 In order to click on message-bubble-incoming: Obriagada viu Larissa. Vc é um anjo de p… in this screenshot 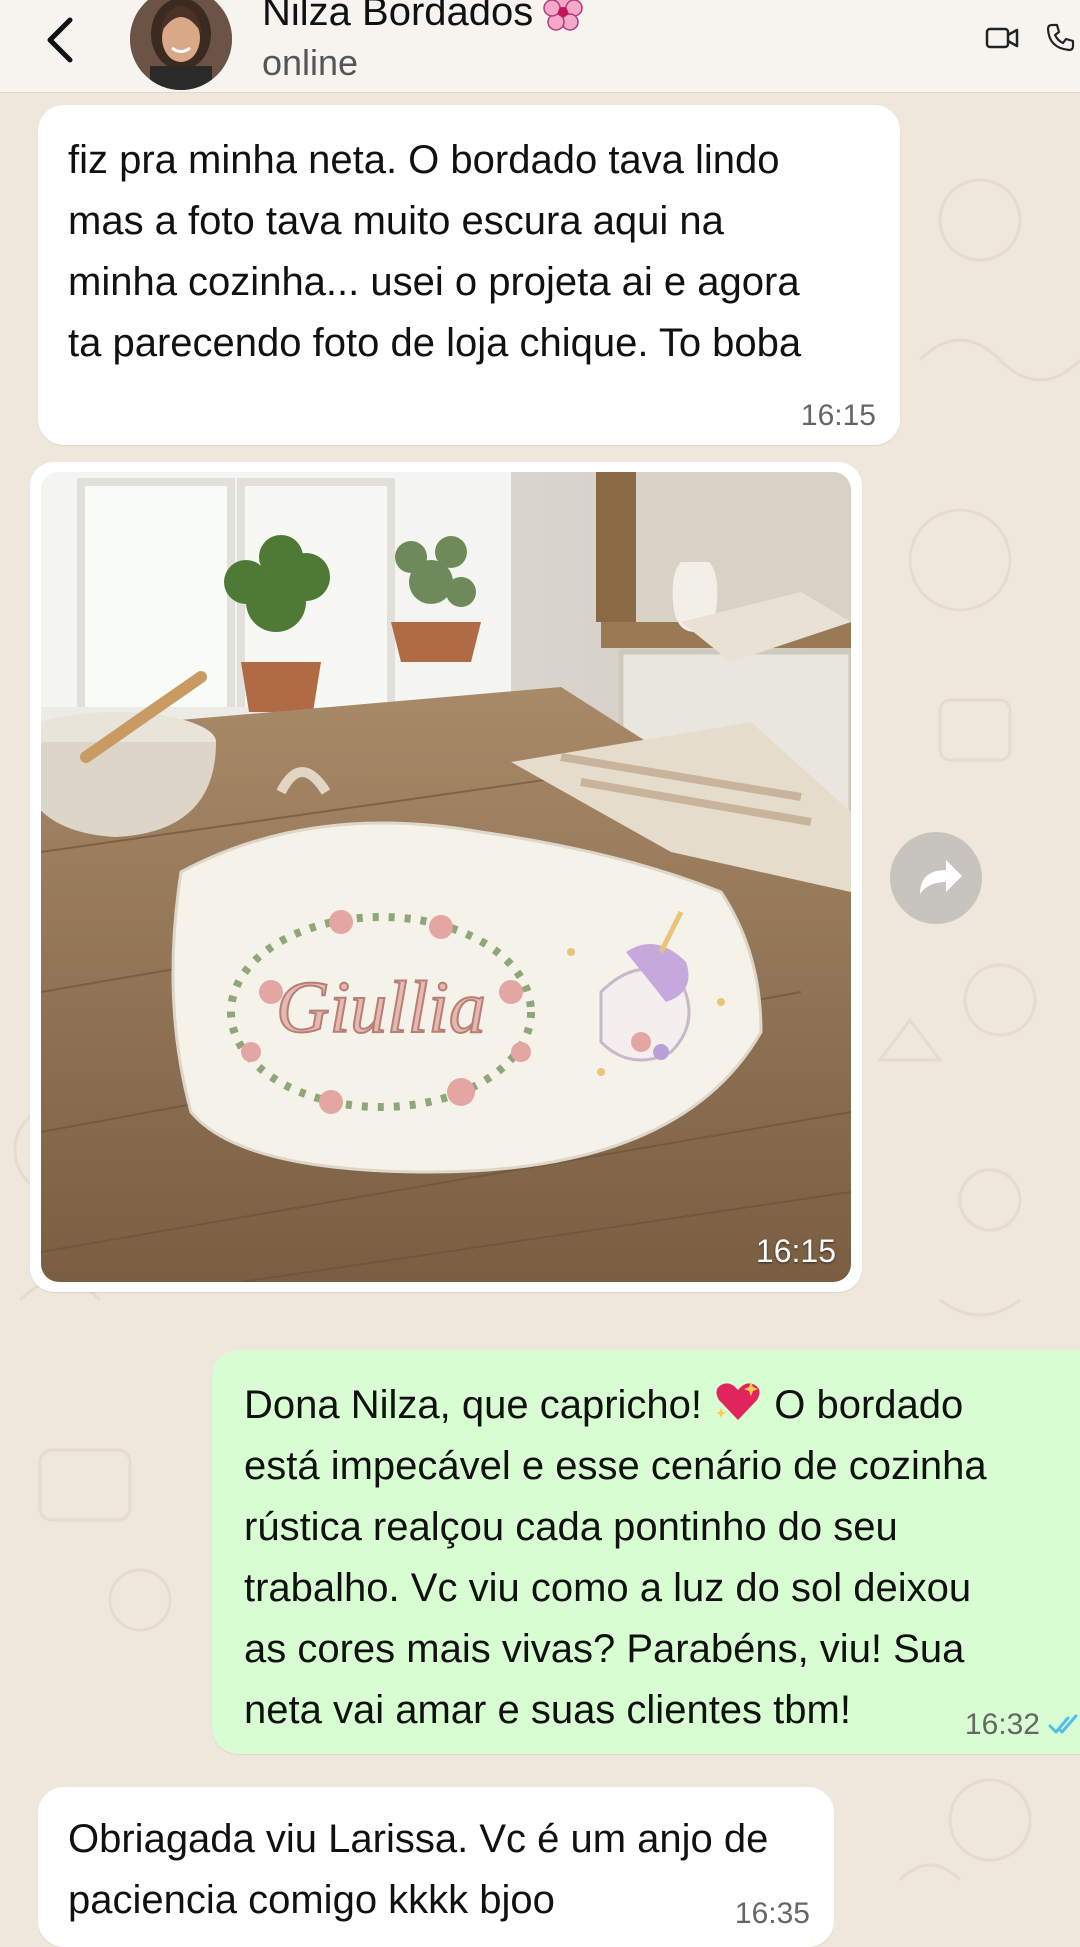, I will do `click(436, 1867)`.